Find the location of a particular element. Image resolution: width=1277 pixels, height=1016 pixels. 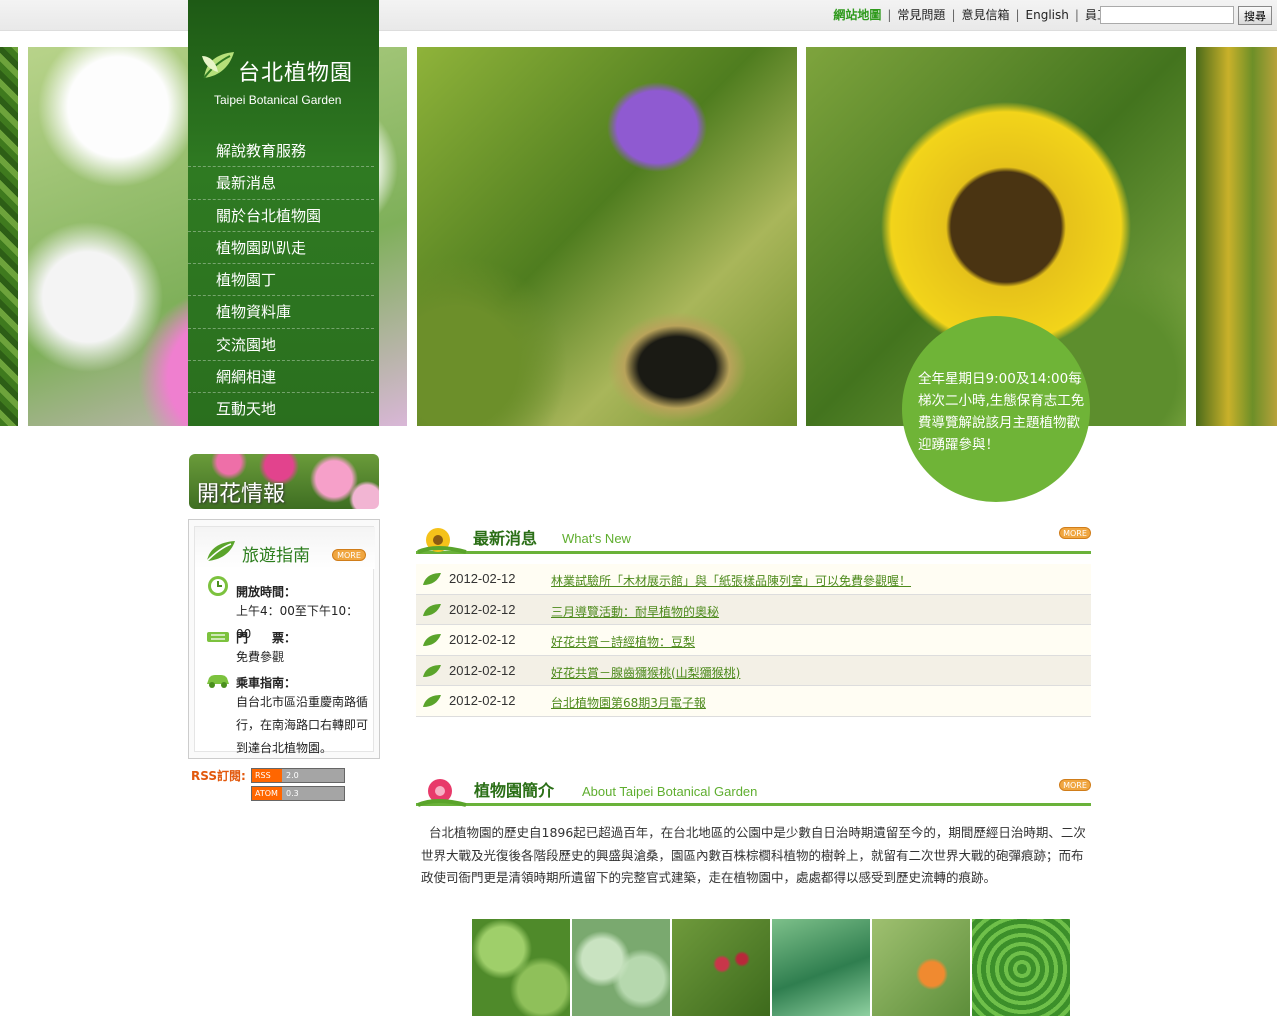

clock-icon is located at coordinates (218, 586).